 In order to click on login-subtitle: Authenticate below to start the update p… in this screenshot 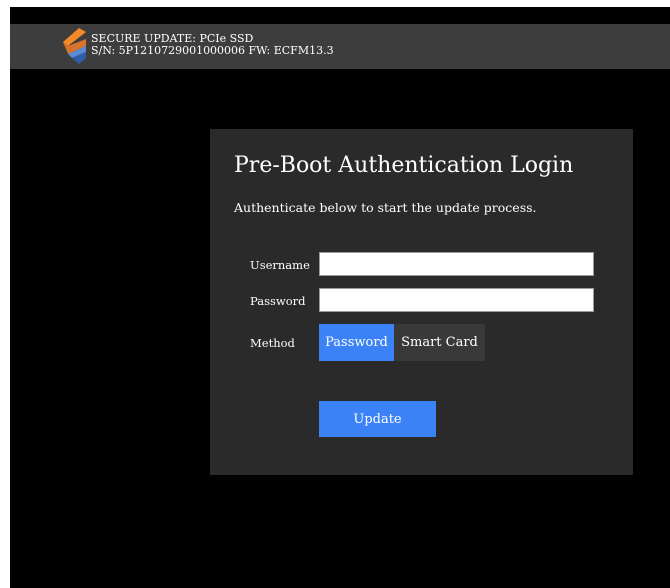, I will do `click(385, 207)`.